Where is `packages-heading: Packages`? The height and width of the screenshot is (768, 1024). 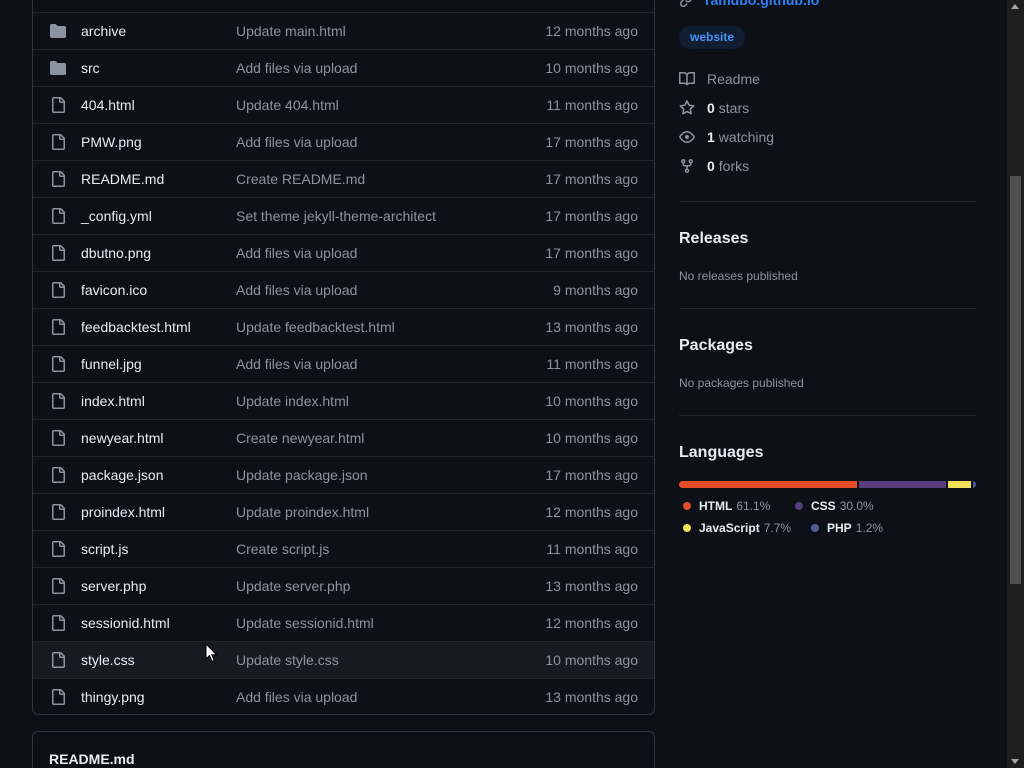 packages-heading: Packages is located at coordinates (716, 346).